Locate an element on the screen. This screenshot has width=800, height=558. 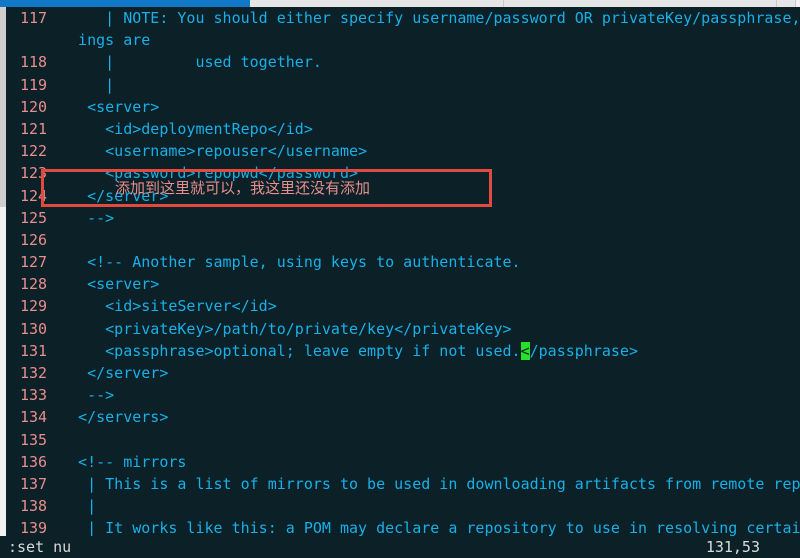
line-content: <username>repouser</username> is located at coordinates (214, 151).